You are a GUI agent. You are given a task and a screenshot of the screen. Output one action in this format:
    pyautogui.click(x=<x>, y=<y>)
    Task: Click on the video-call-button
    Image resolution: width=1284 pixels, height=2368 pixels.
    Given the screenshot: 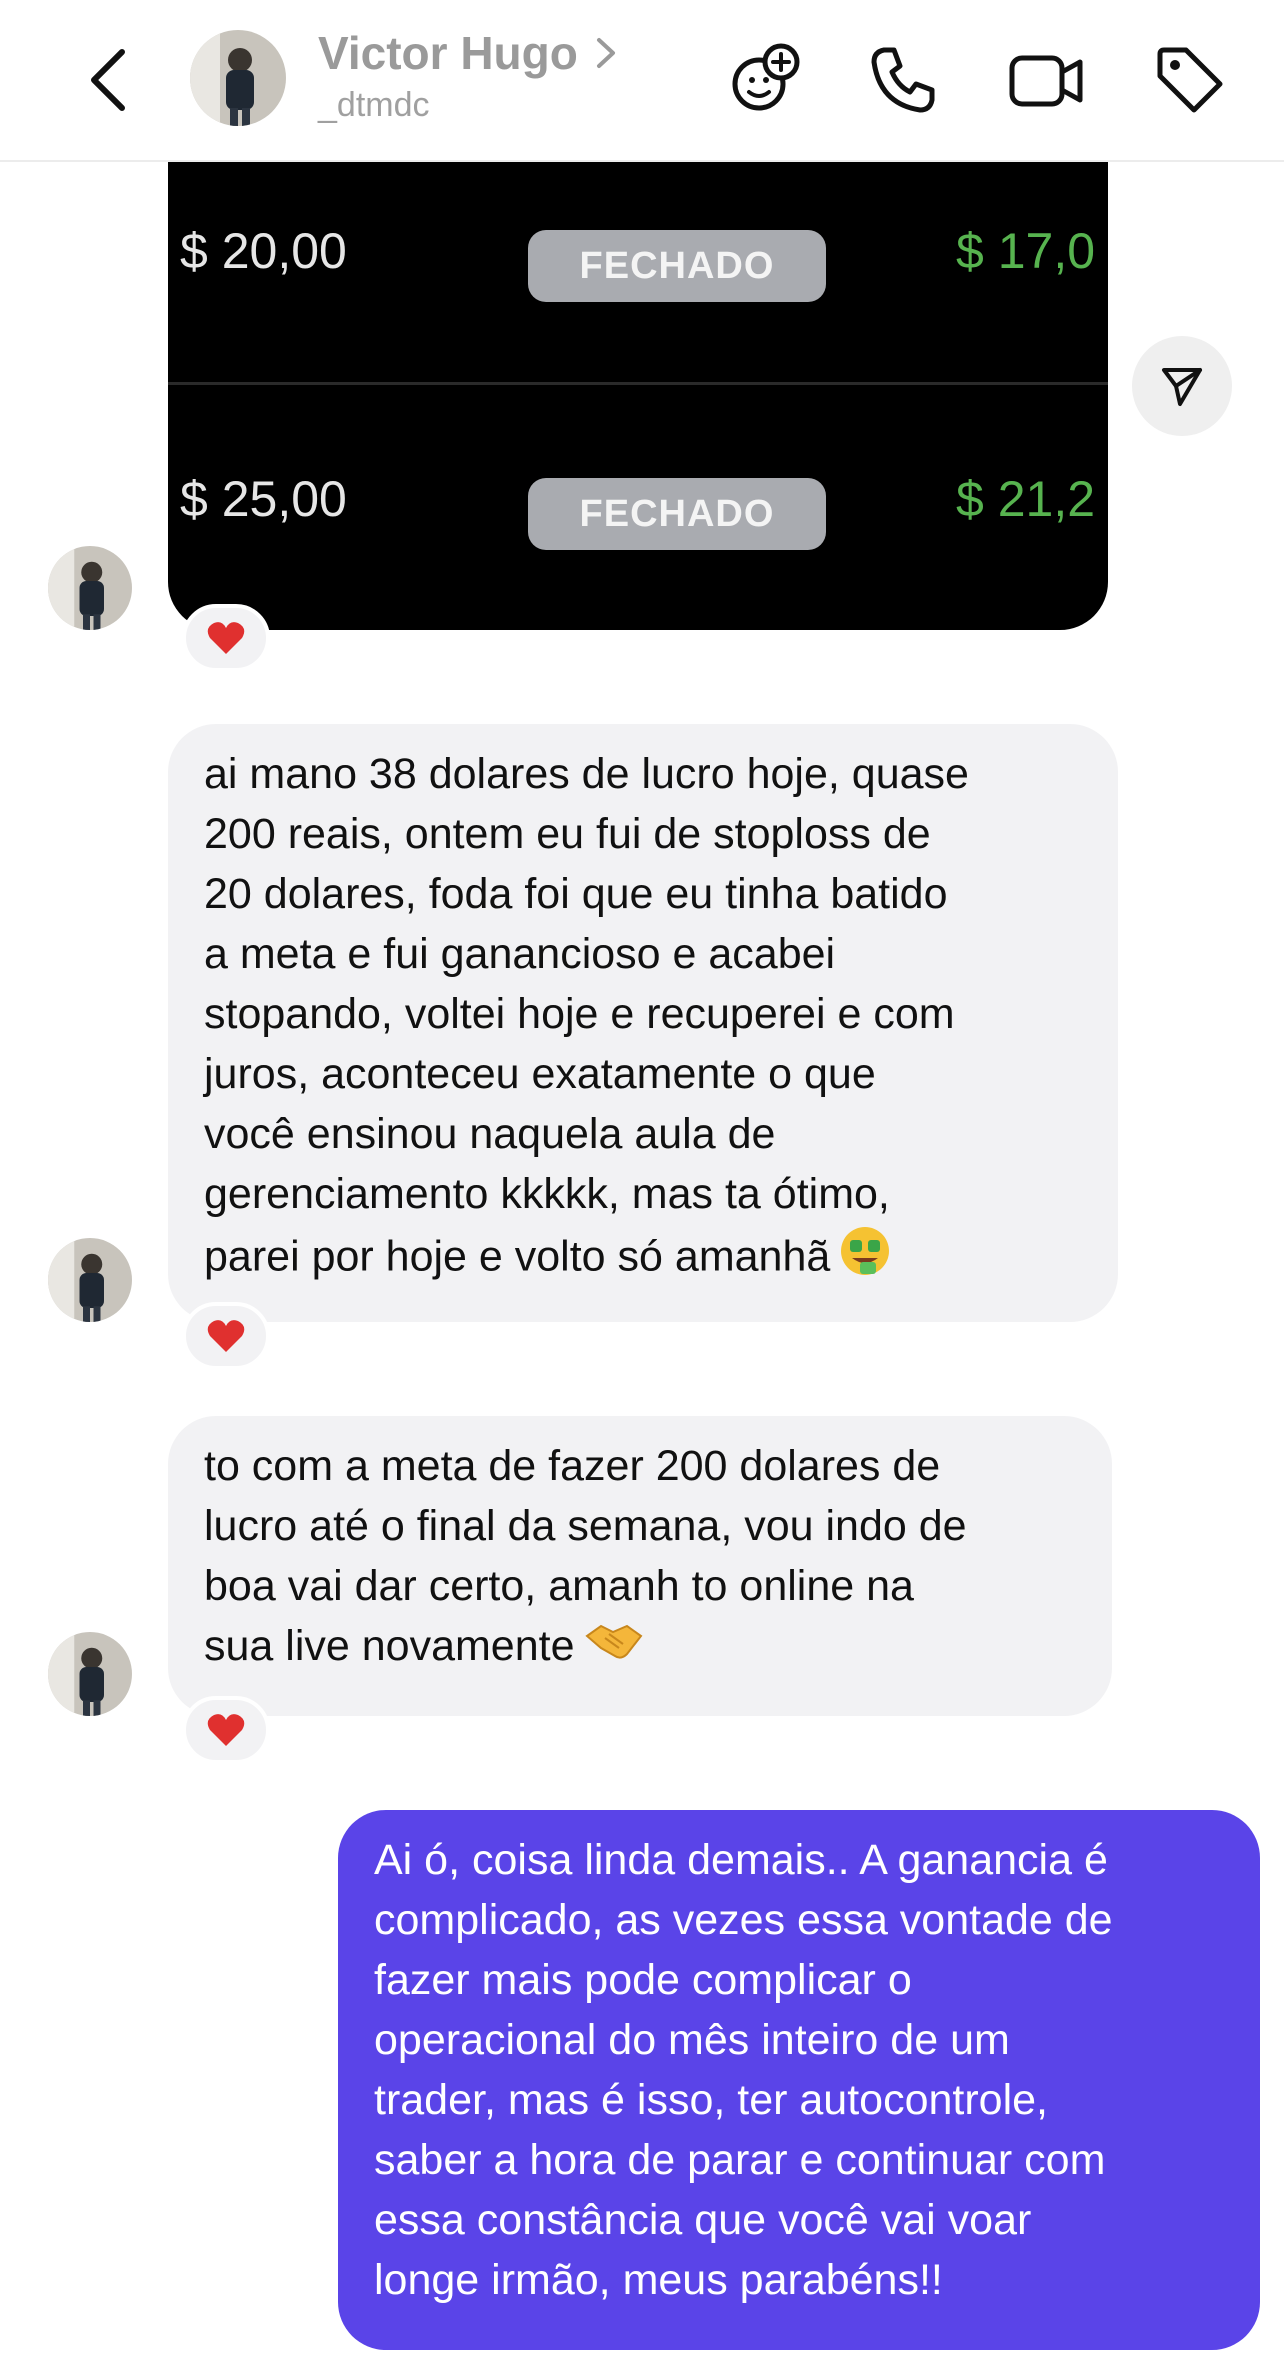 What is the action you would take?
    pyautogui.click(x=1046, y=80)
    